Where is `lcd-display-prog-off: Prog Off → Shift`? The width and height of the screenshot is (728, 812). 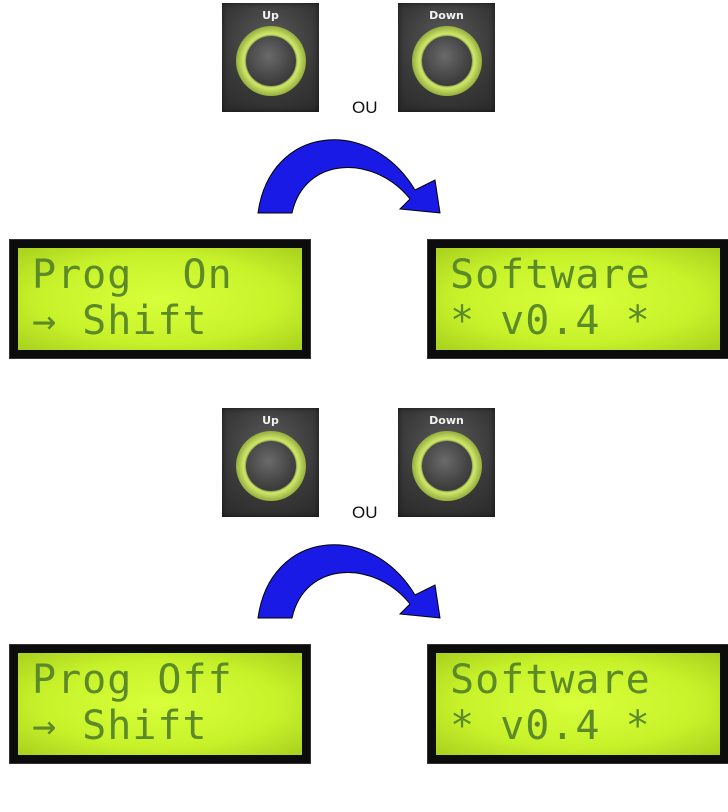 lcd-display-prog-off: Prog Off → Shift is located at coordinates (160, 704).